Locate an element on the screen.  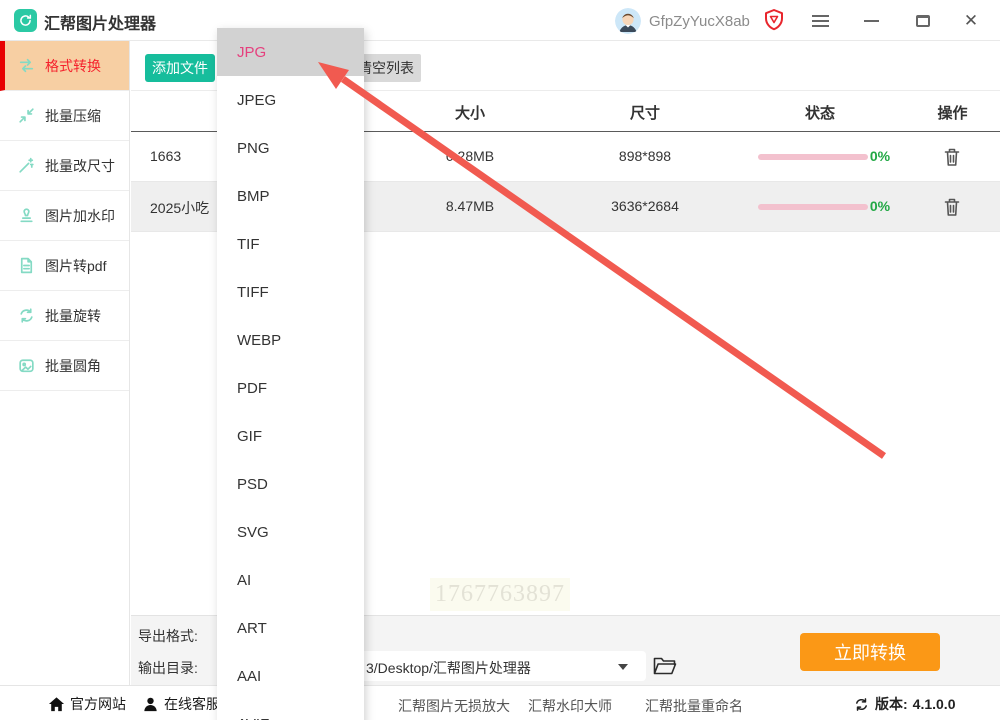
column-size: 大小 is located at coordinates (469, 113).